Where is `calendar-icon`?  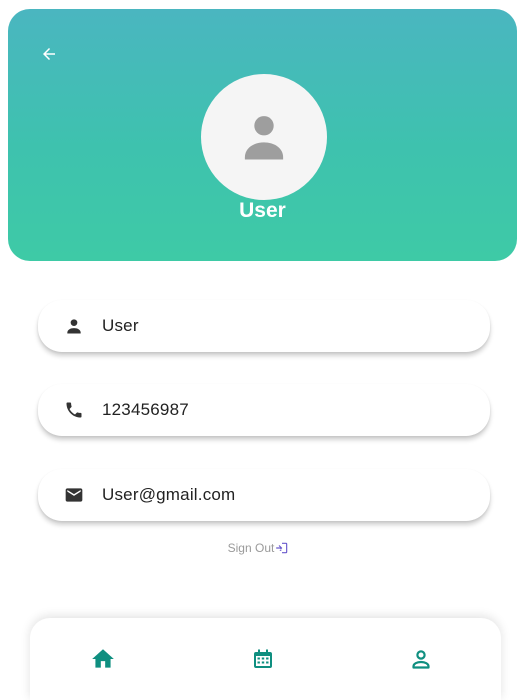 calendar-icon is located at coordinates (263, 658).